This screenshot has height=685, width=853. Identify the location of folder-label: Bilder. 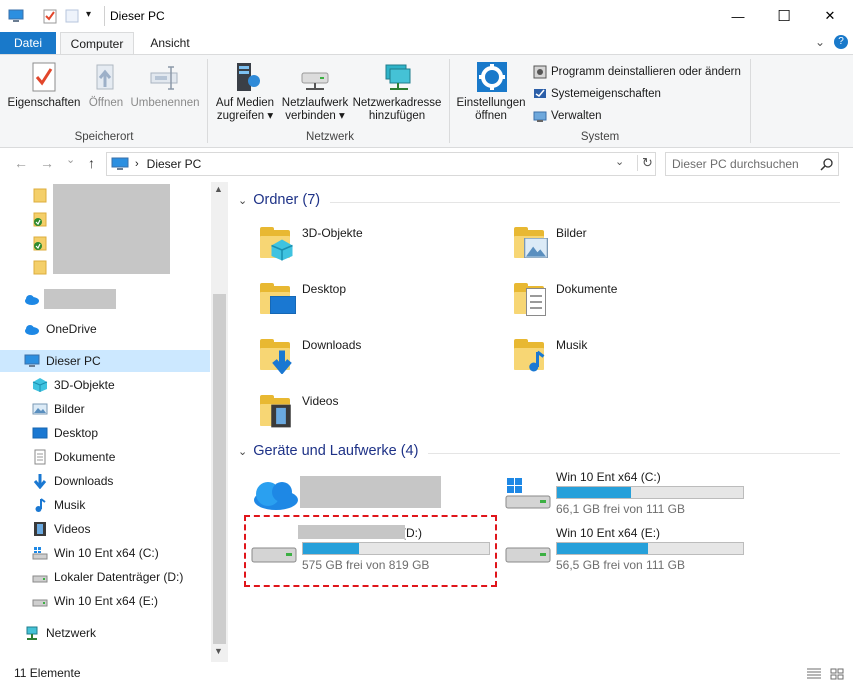
(571, 233).